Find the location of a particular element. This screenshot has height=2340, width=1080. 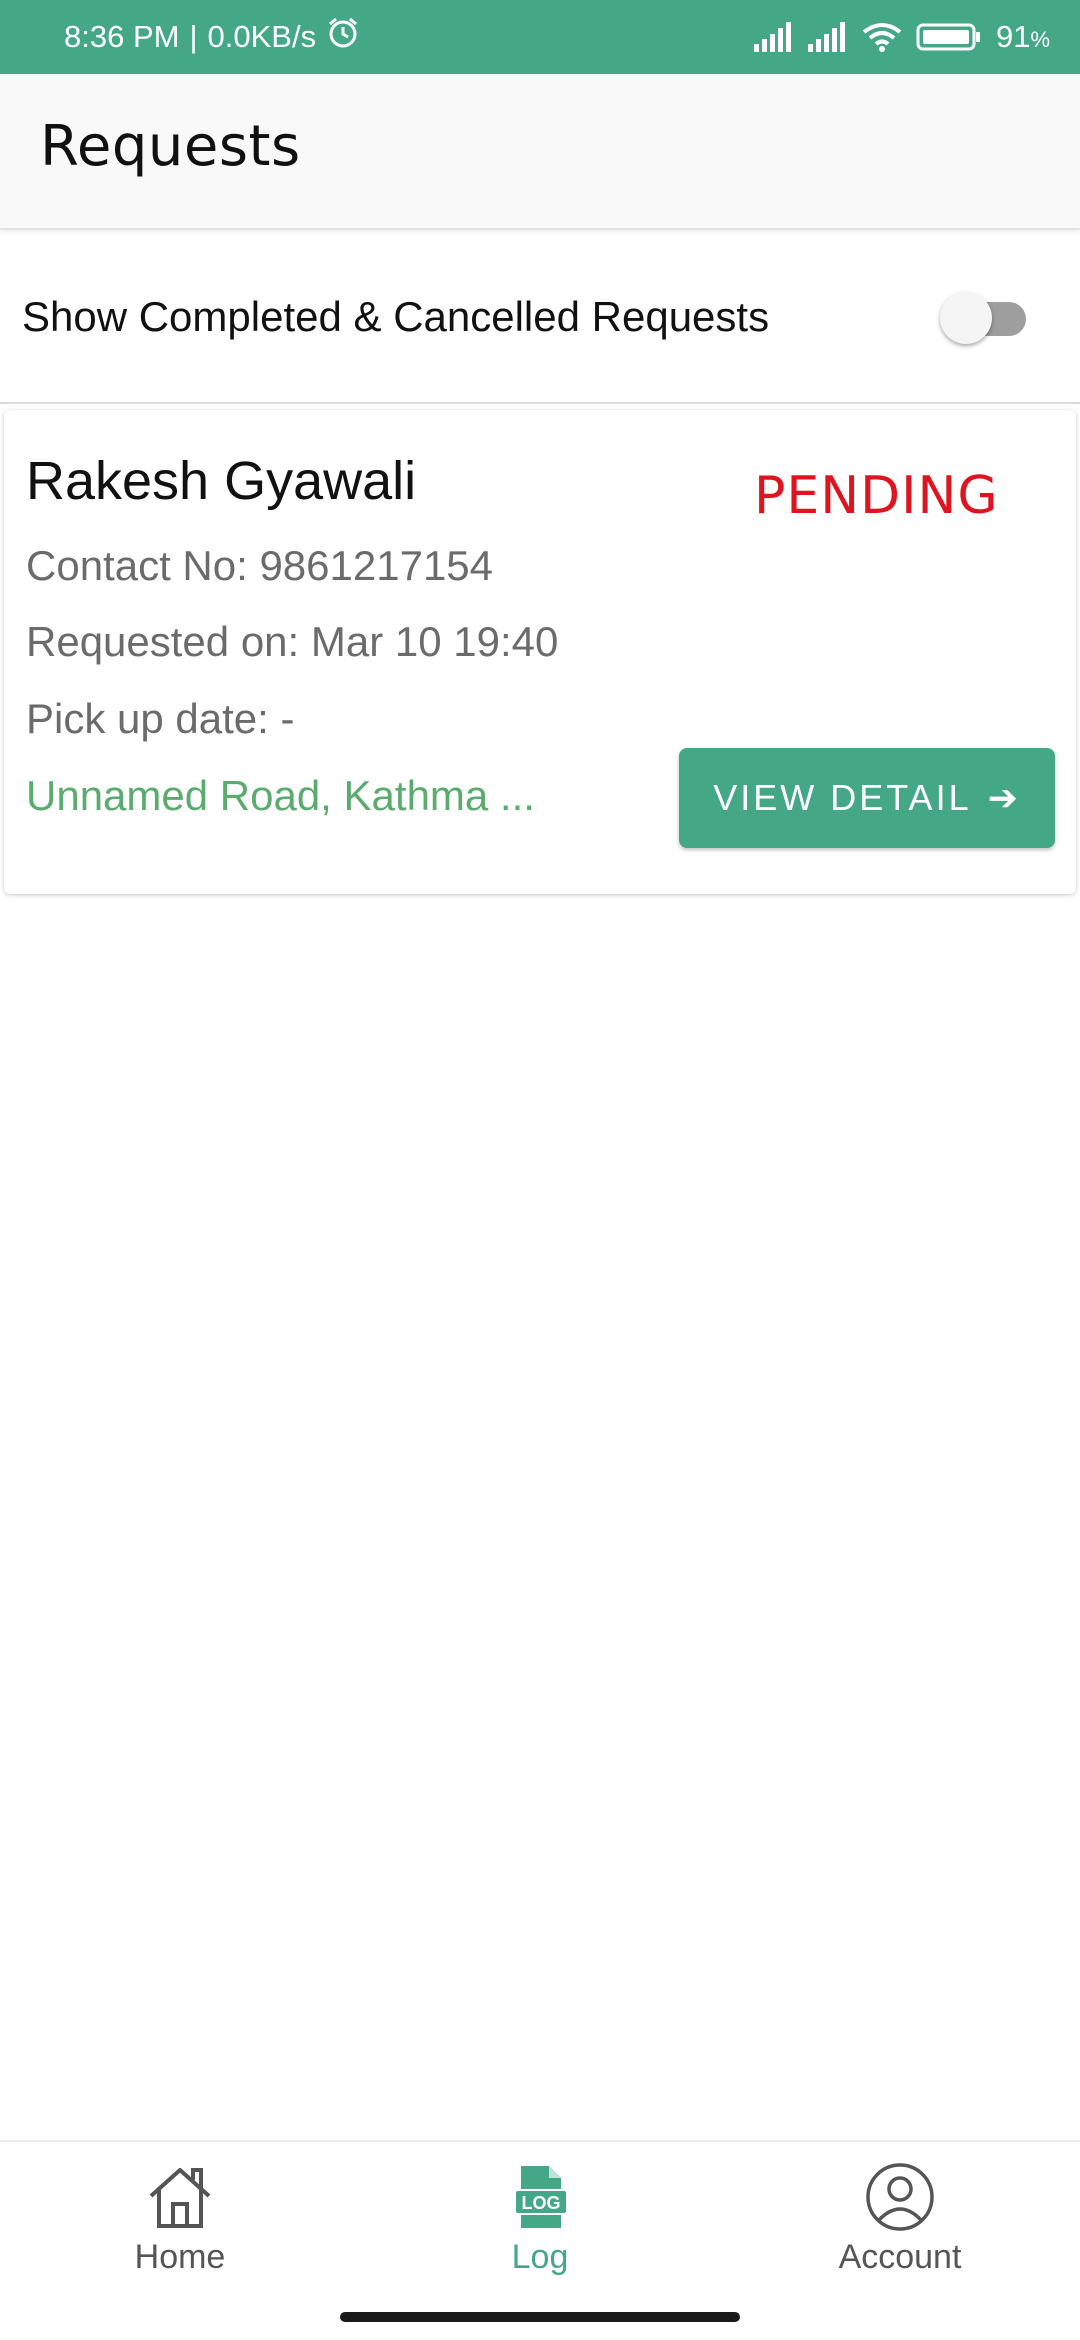

signal-icon is located at coordinates (773, 37).